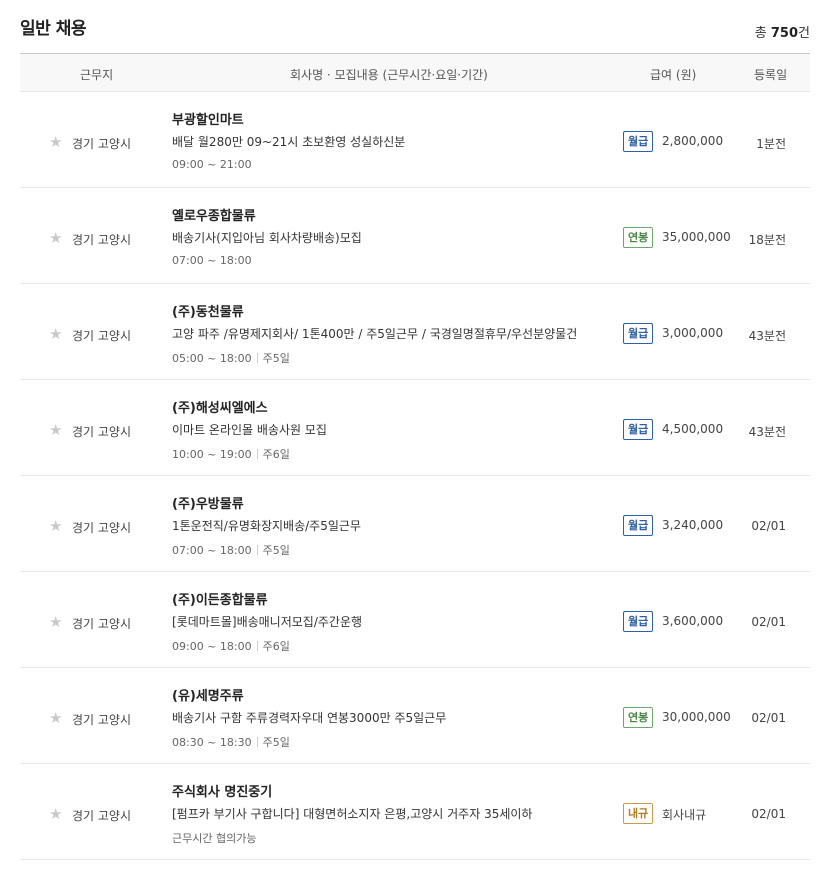  I want to click on job-title-link: [롯데마트몰]배송매니저모집/주간운행, so click(267, 621).